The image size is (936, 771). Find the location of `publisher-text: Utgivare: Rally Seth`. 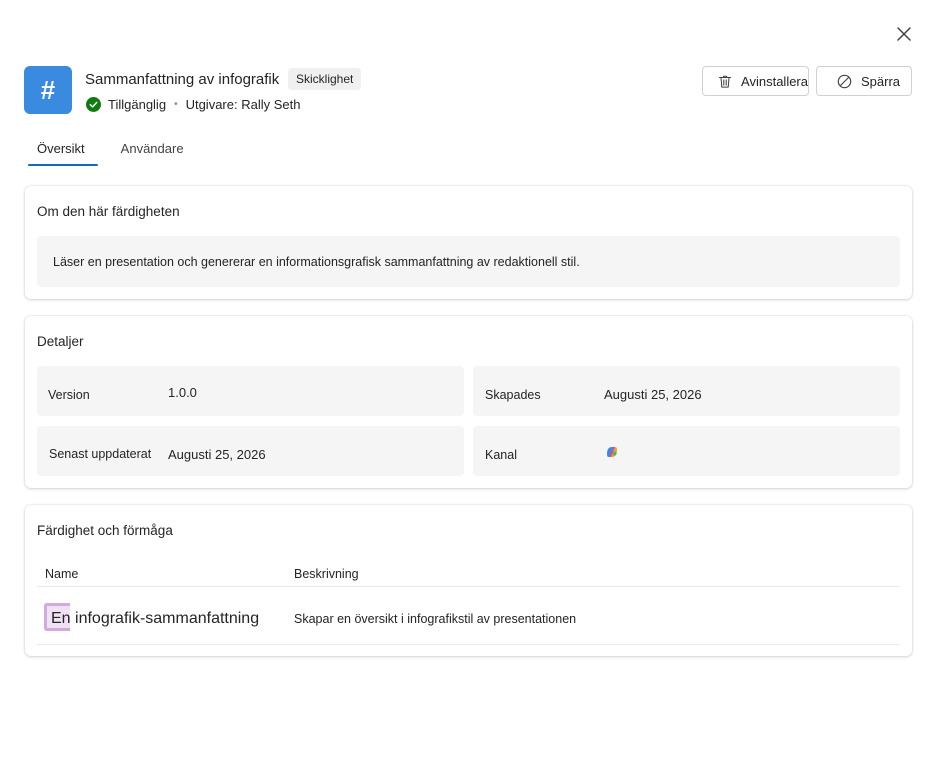

publisher-text: Utgivare: Rally Seth is located at coordinates (243, 104).